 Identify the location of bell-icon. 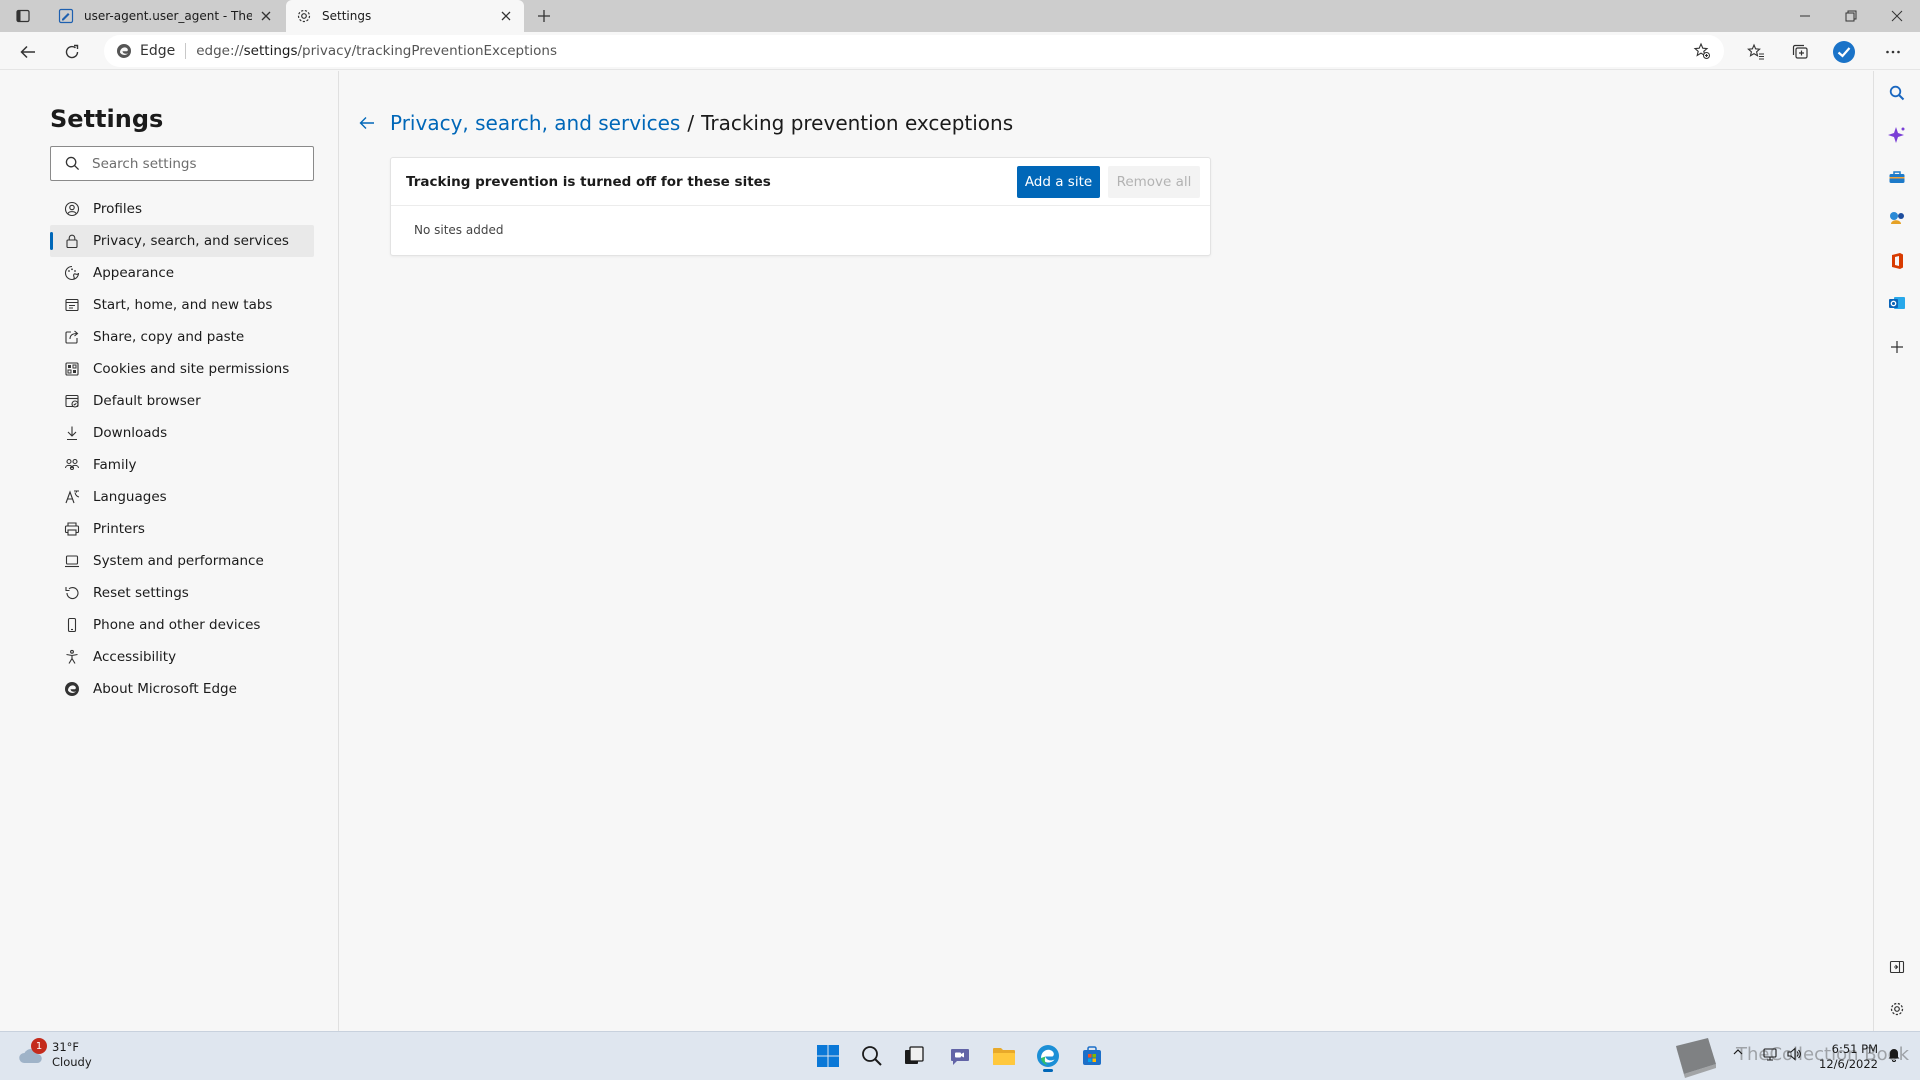
(1894, 1055).